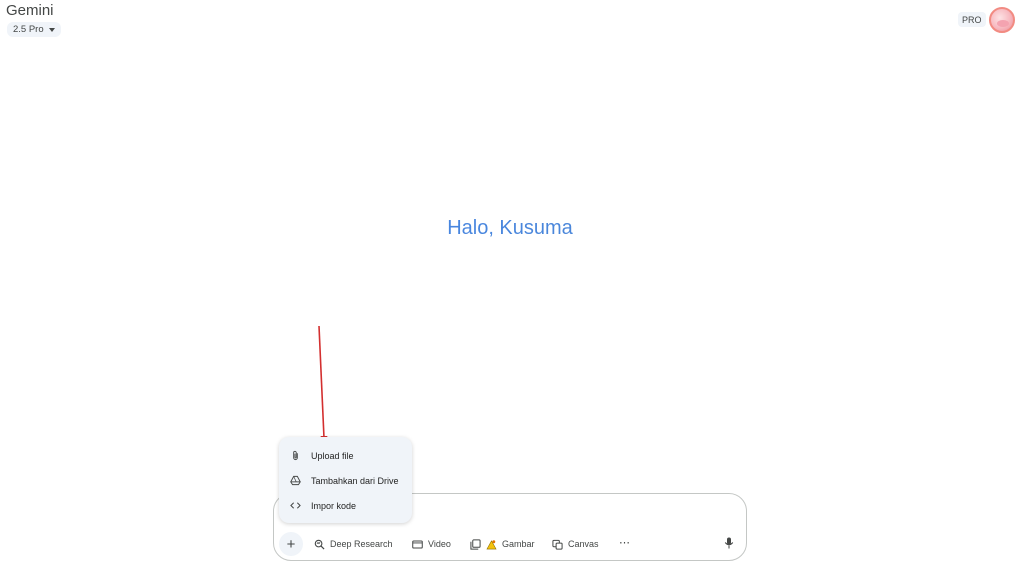 The height and width of the screenshot is (565, 1024). What do you see at coordinates (295, 455) in the screenshot?
I see `paperclip-icon` at bounding box center [295, 455].